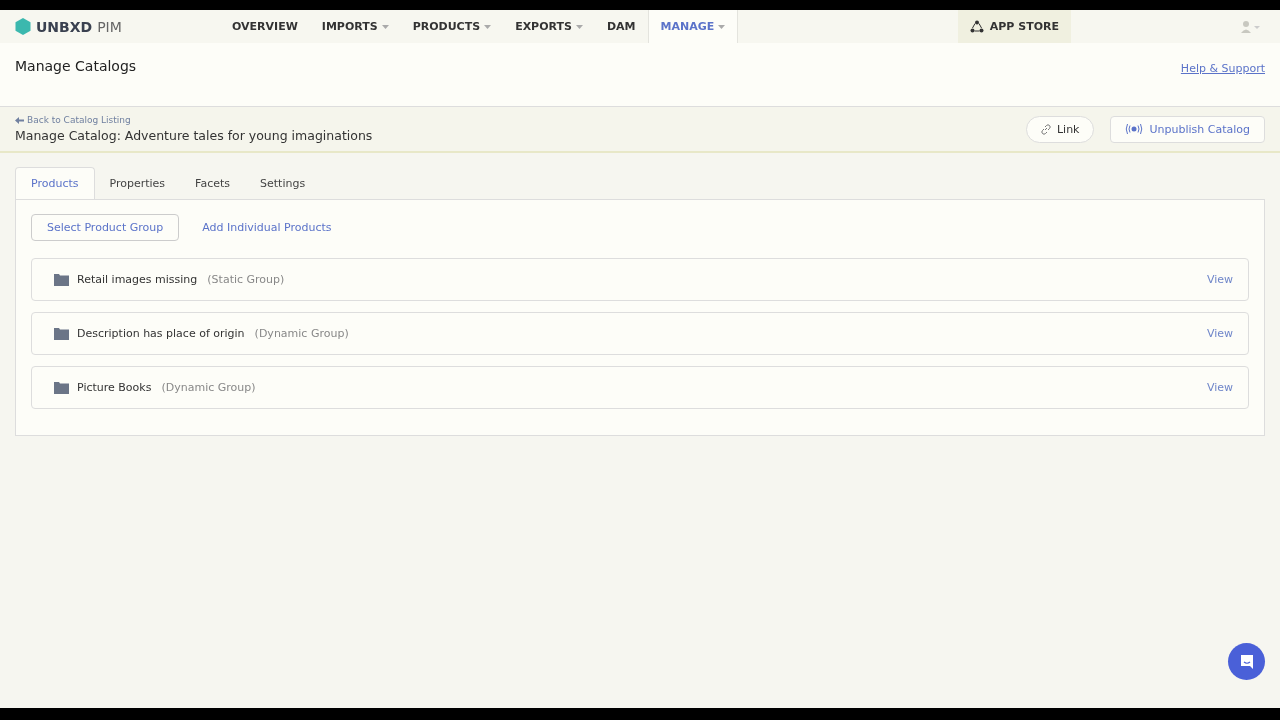  What do you see at coordinates (549, 26) in the screenshot?
I see `nav-item: EXPORTS` at bounding box center [549, 26].